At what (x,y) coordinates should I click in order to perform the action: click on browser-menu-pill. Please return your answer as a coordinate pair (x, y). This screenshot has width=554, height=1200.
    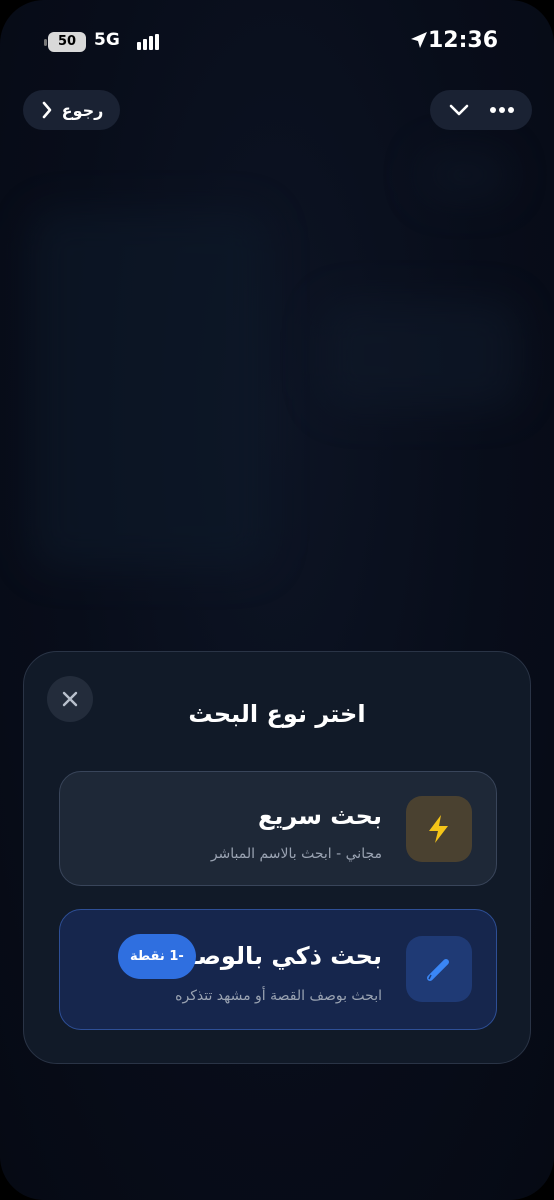
    Looking at the image, I should click on (481, 110).